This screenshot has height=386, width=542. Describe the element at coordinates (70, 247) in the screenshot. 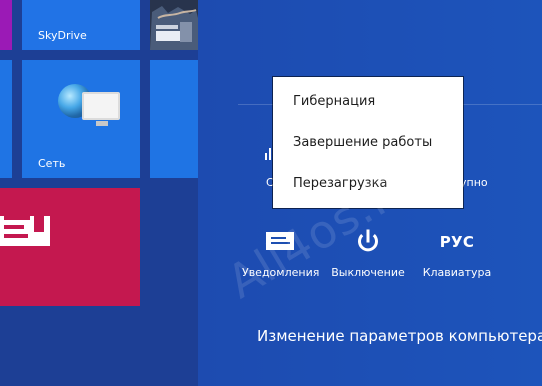

I see `news-tile` at that location.